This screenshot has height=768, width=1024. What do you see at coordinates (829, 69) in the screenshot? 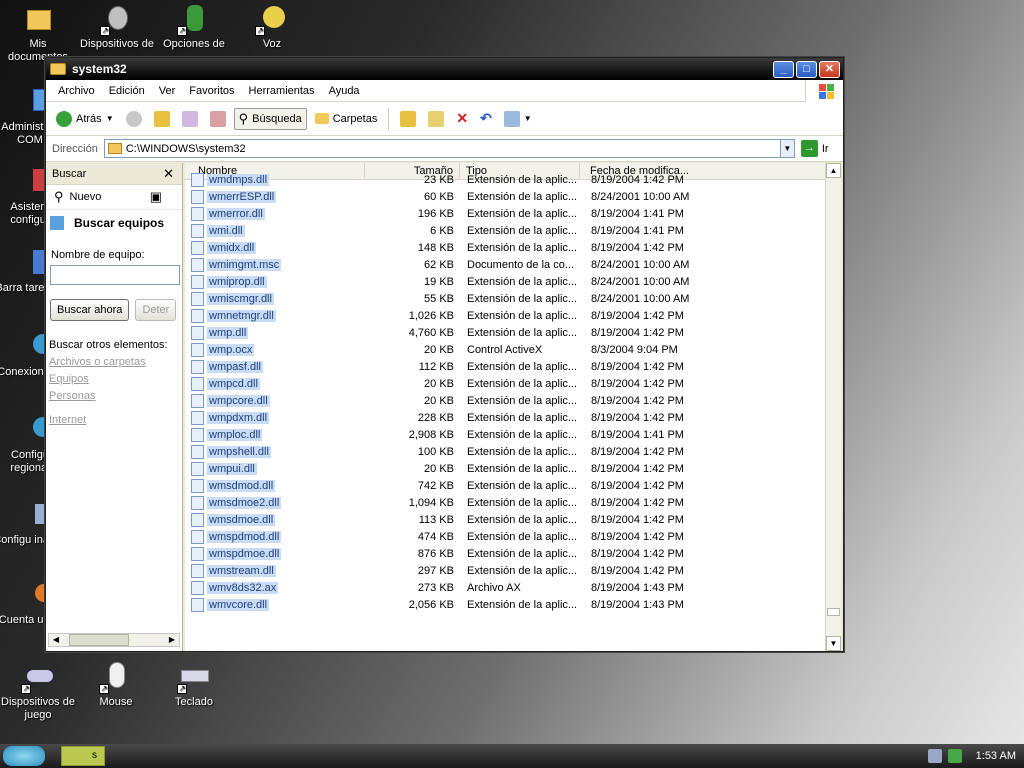
I see `close-button: ✕` at bounding box center [829, 69].